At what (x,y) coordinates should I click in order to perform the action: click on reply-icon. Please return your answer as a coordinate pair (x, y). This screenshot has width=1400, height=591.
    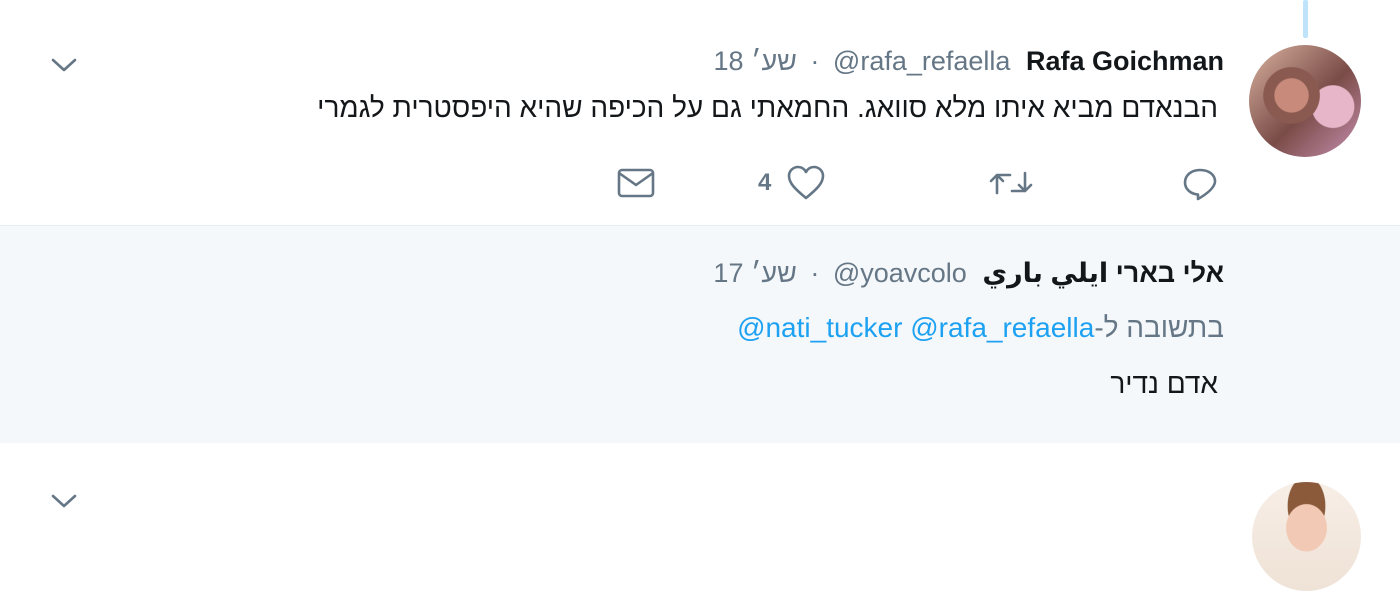
    Looking at the image, I should click on (1200, 183).